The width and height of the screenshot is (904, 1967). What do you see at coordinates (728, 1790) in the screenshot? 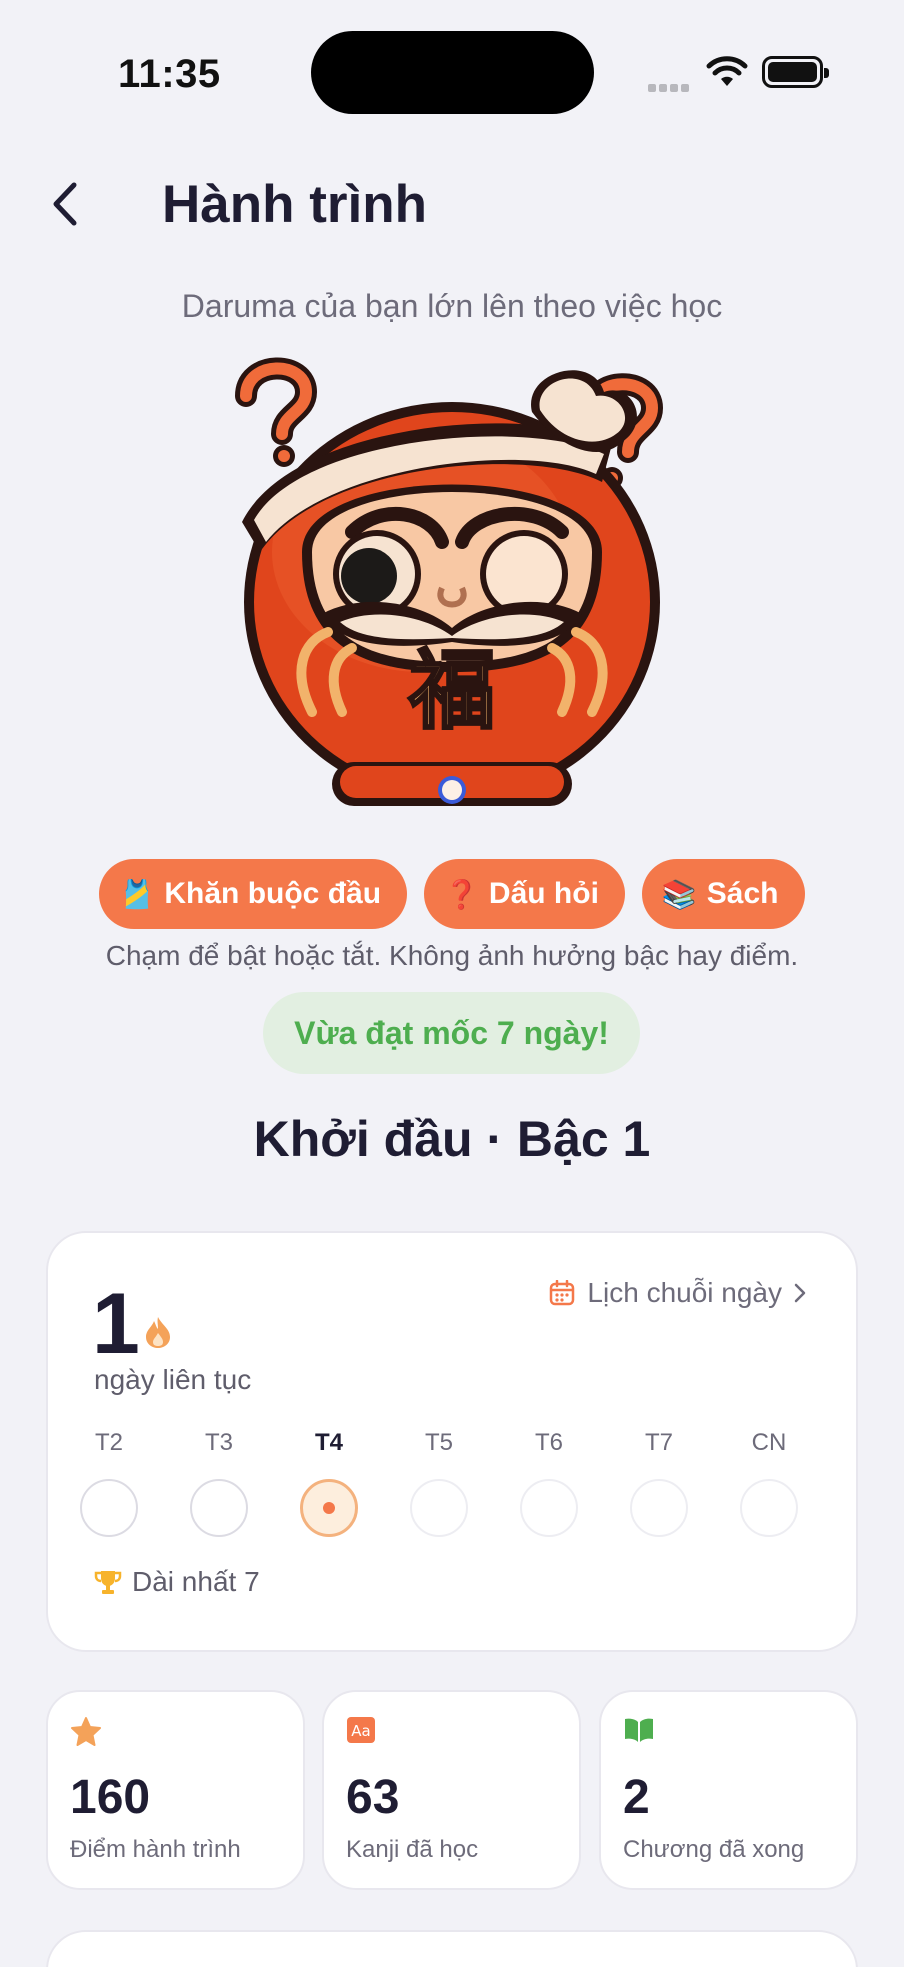
I see `stat-chapters-done: 2 Chương đã xong` at bounding box center [728, 1790].